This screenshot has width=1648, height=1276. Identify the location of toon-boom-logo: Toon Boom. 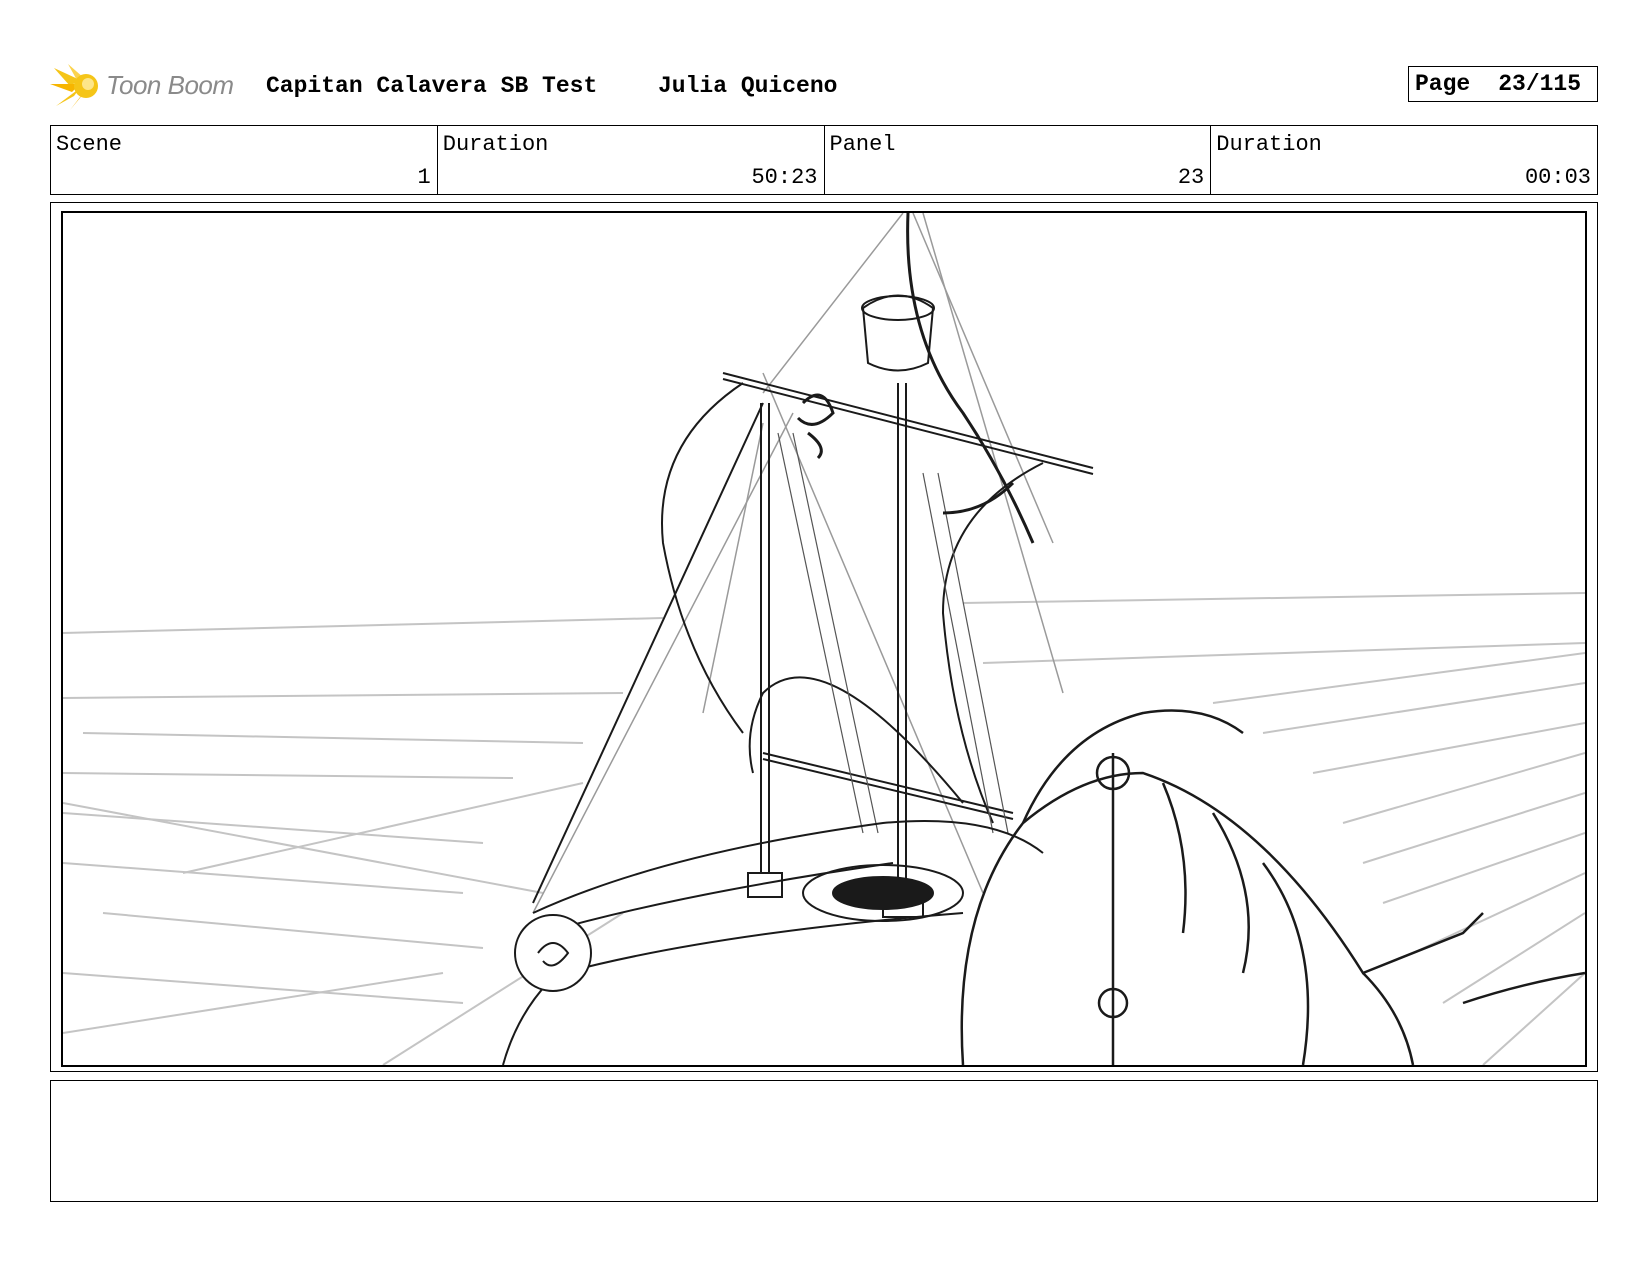
(150, 87).